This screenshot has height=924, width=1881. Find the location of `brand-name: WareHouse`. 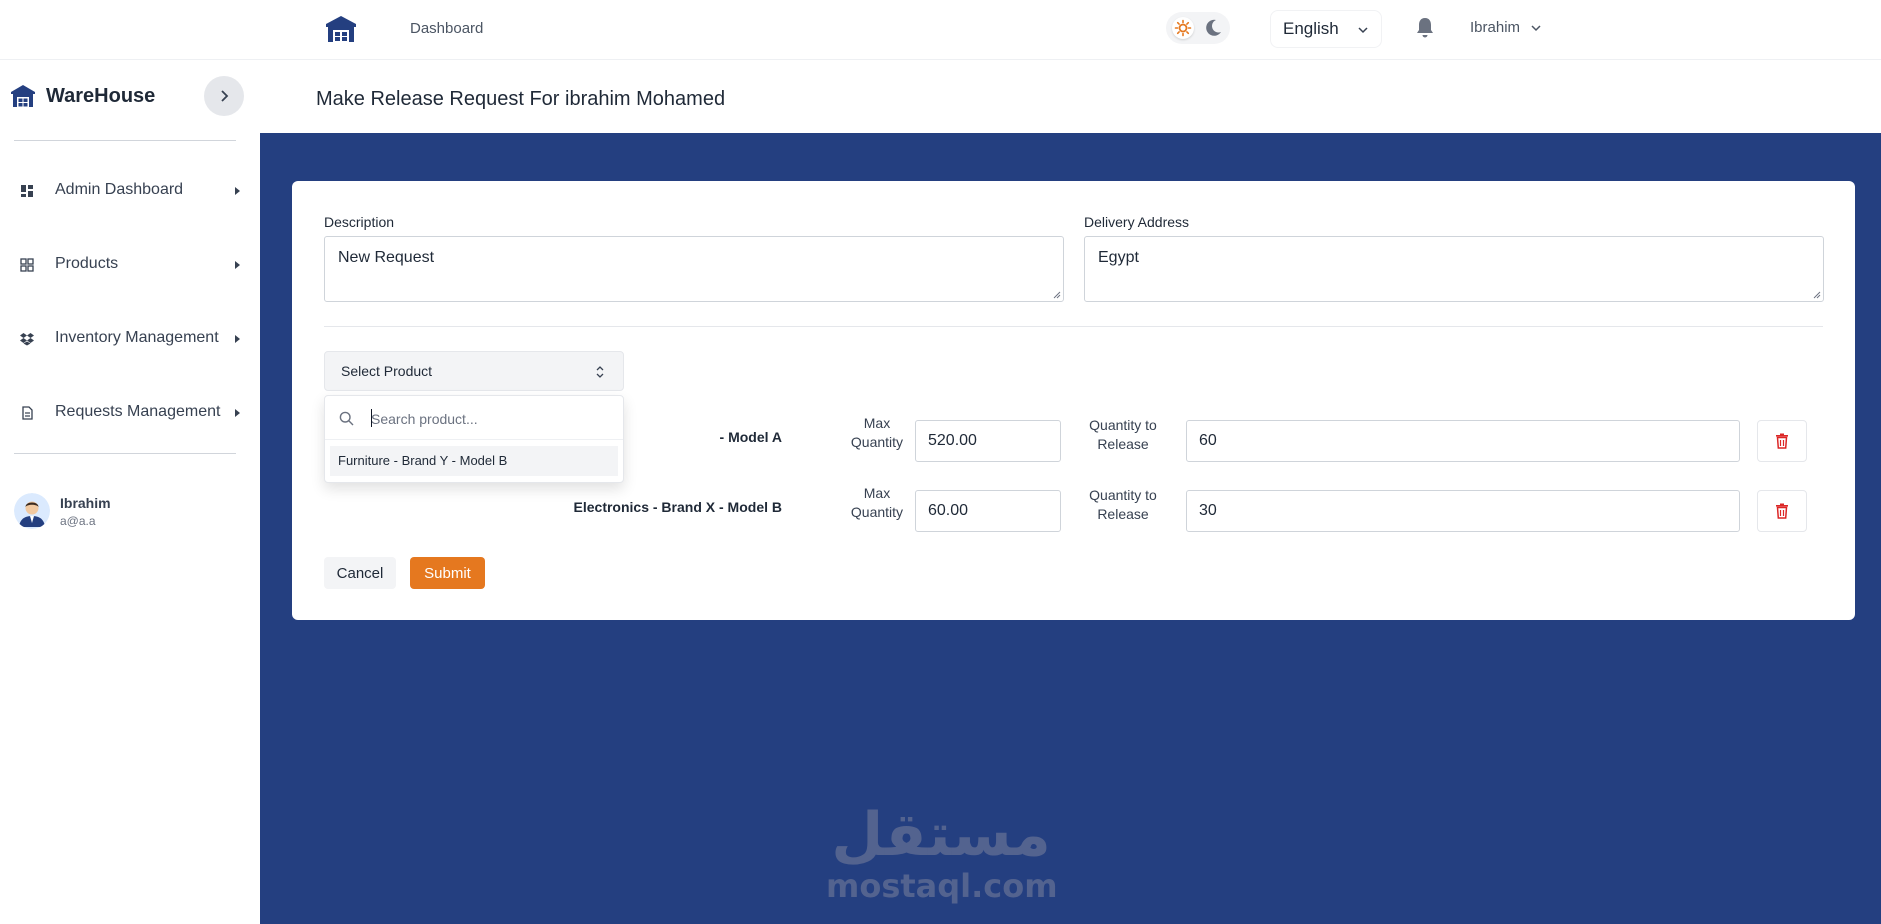

brand-name: WareHouse is located at coordinates (101, 95).